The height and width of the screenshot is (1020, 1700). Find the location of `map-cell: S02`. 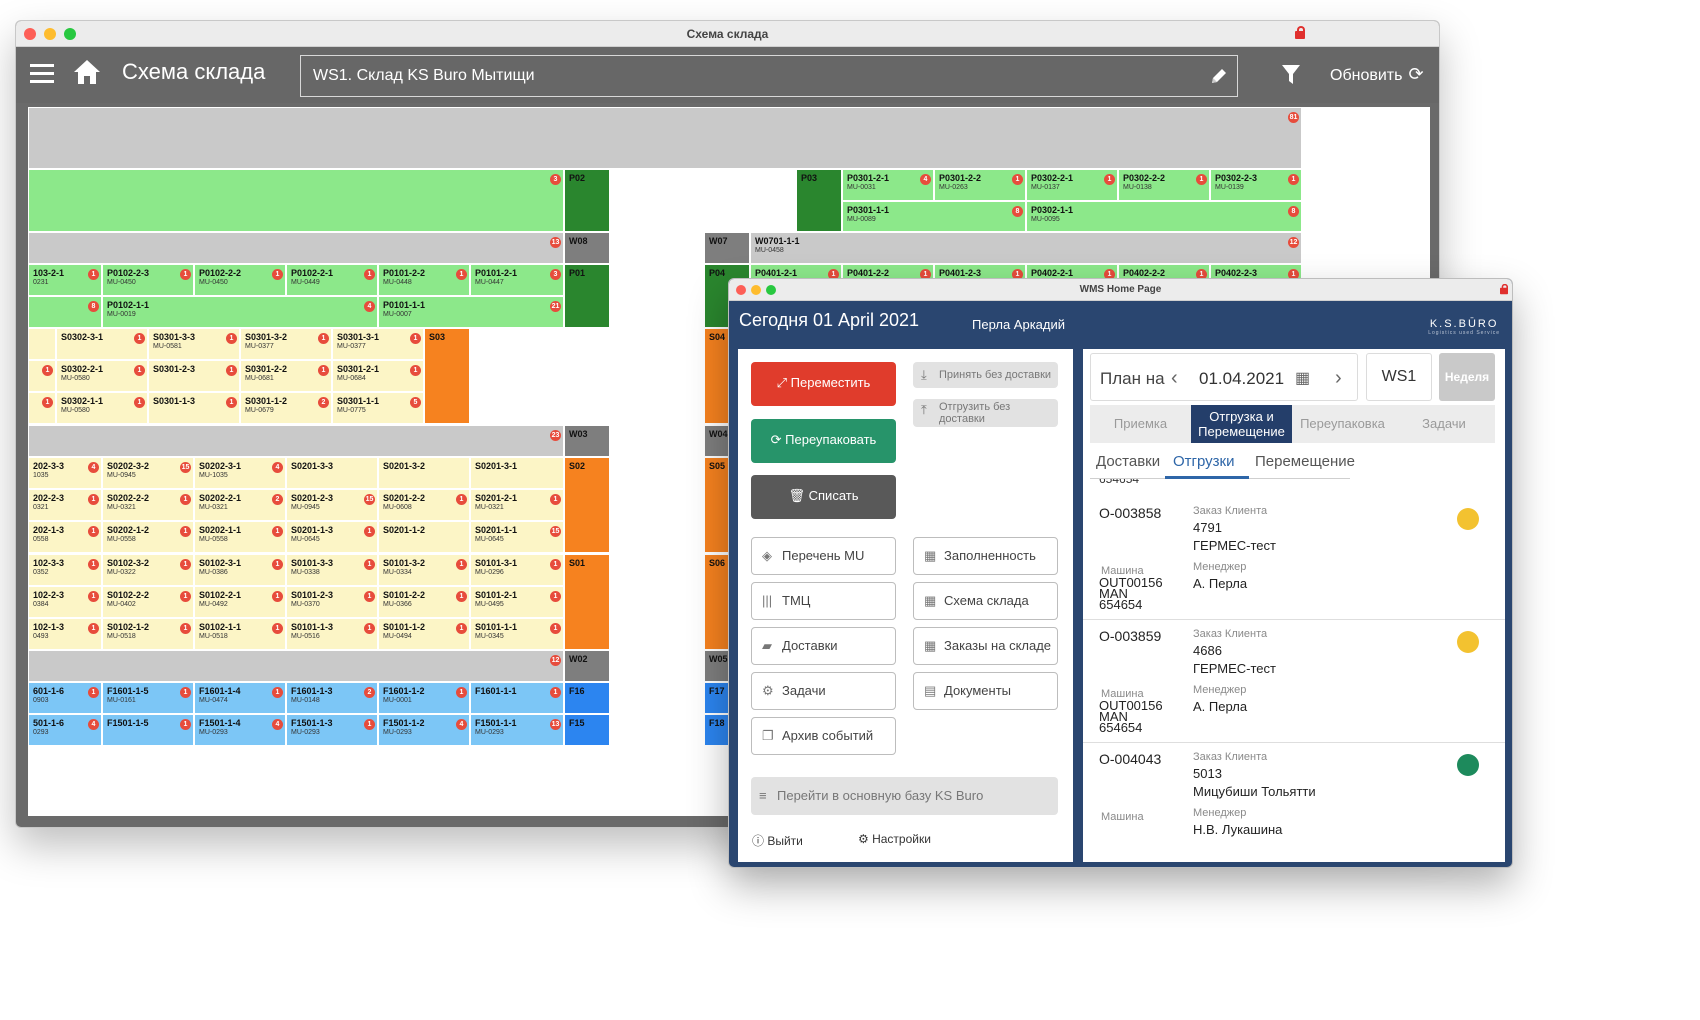

map-cell: S02 is located at coordinates (587, 505).